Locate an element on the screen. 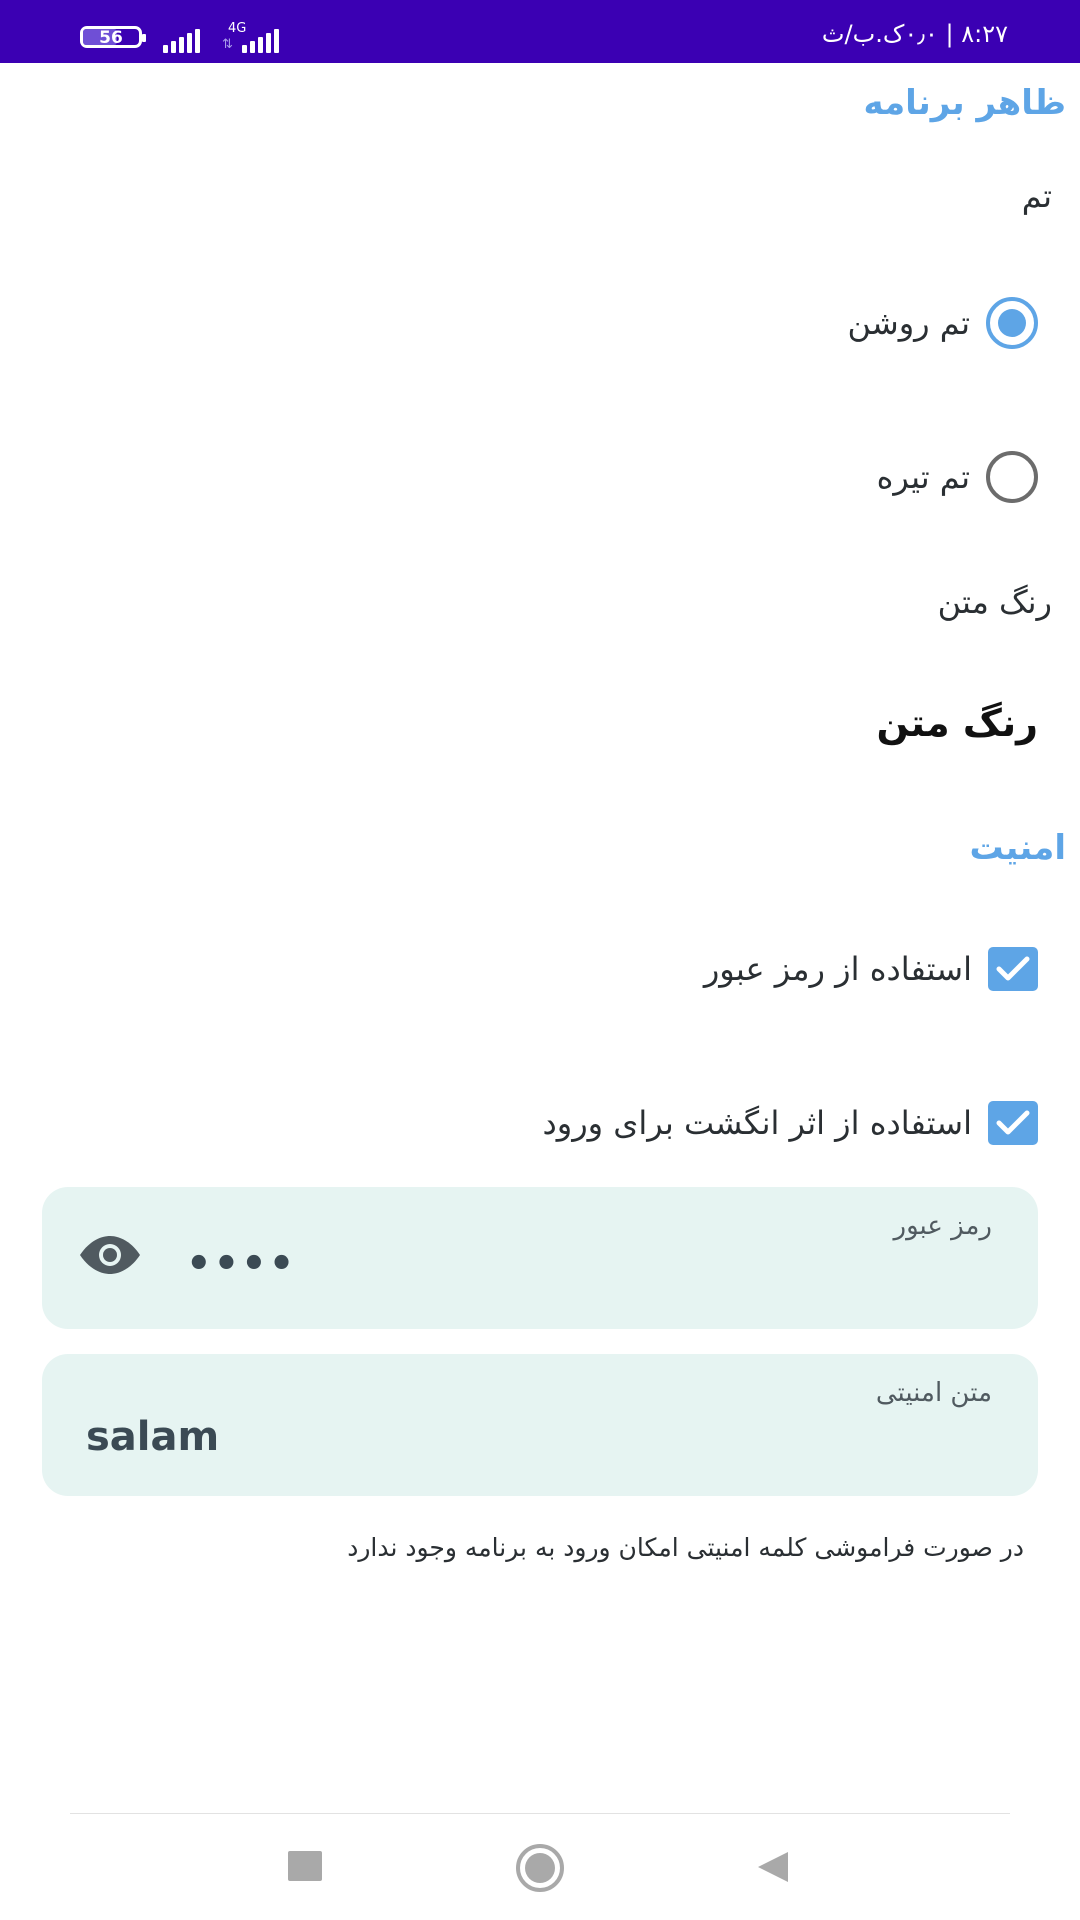 The width and height of the screenshot is (1080, 1920). radio-button-light is located at coordinates (1012, 323).